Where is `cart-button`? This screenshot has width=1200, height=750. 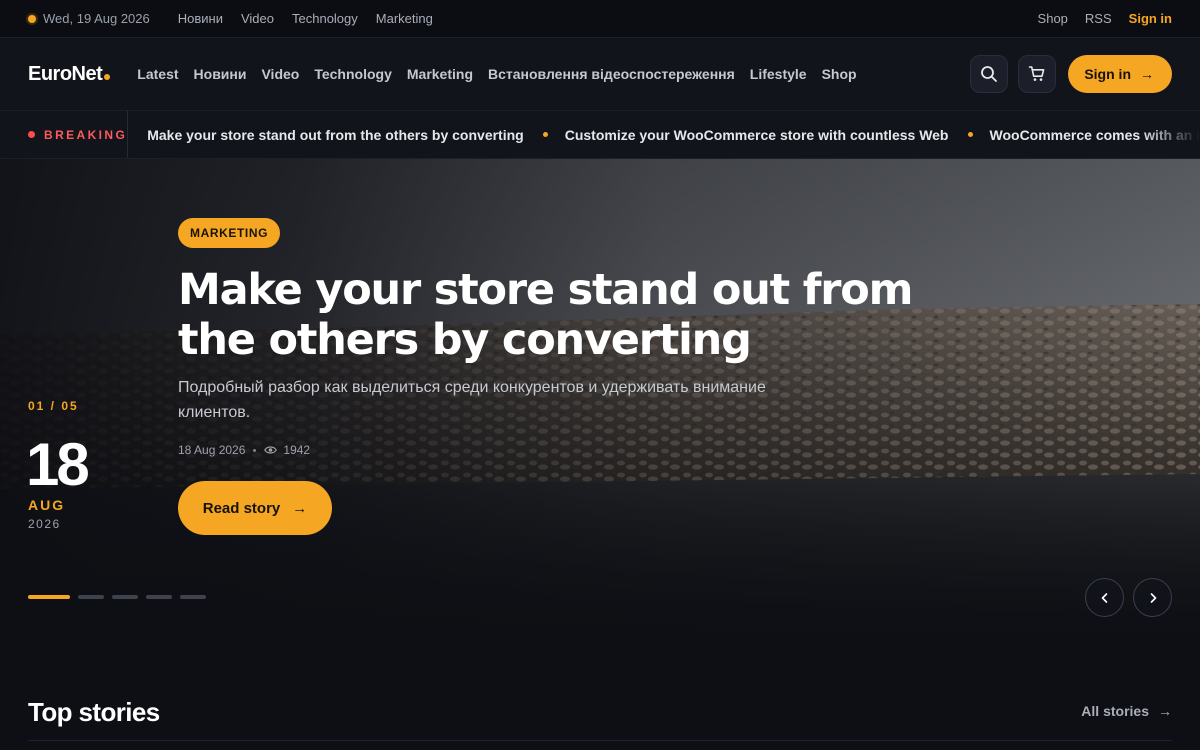
cart-button is located at coordinates (1037, 74).